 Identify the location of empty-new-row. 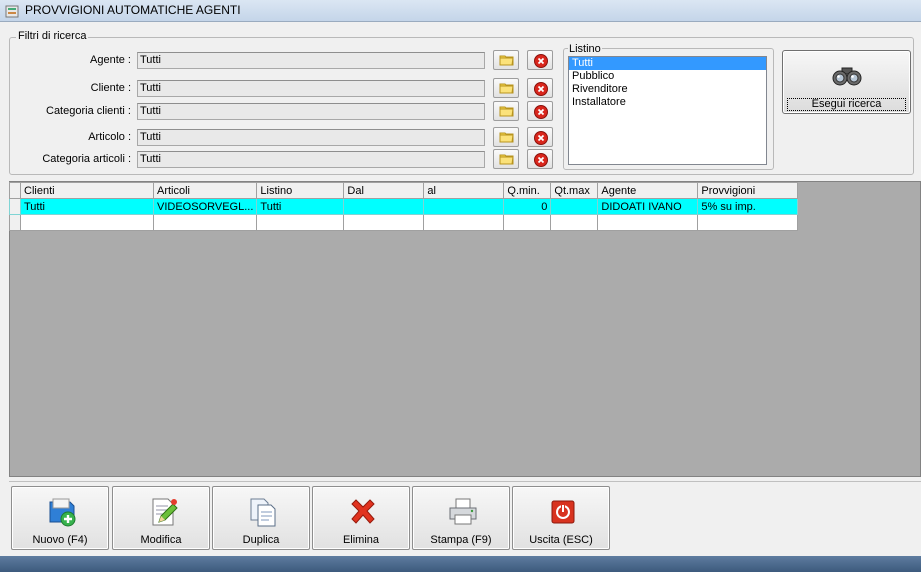
(404, 222).